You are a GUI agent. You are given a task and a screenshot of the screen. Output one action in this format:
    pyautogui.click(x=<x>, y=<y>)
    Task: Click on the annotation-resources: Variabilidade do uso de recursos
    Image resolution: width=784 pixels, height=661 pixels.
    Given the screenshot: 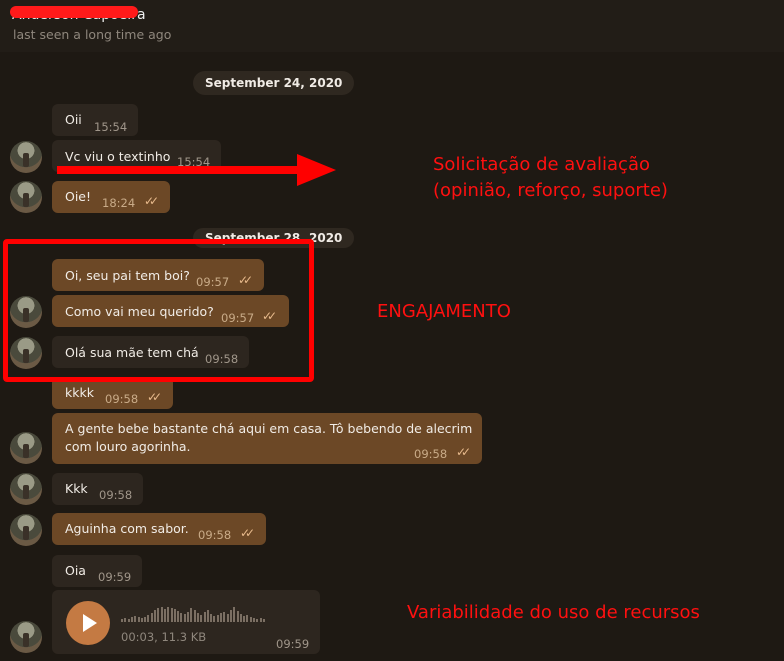 What is the action you would take?
    pyautogui.click(x=553, y=612)
    